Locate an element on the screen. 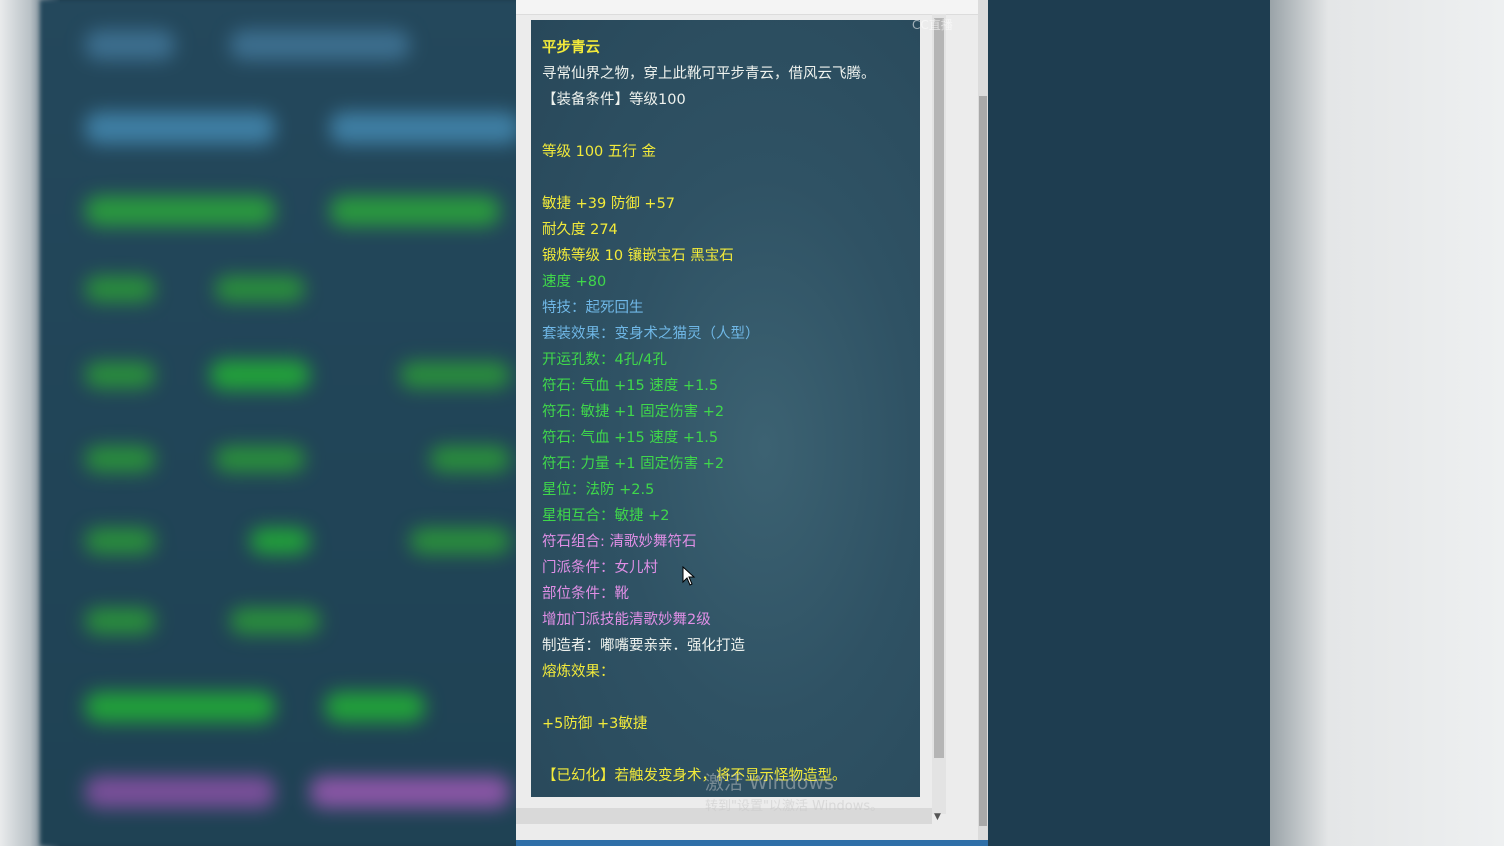 The image size is (1504, 846). windows-activation-title: 激活 Windows is located at coordinates (769, 783).